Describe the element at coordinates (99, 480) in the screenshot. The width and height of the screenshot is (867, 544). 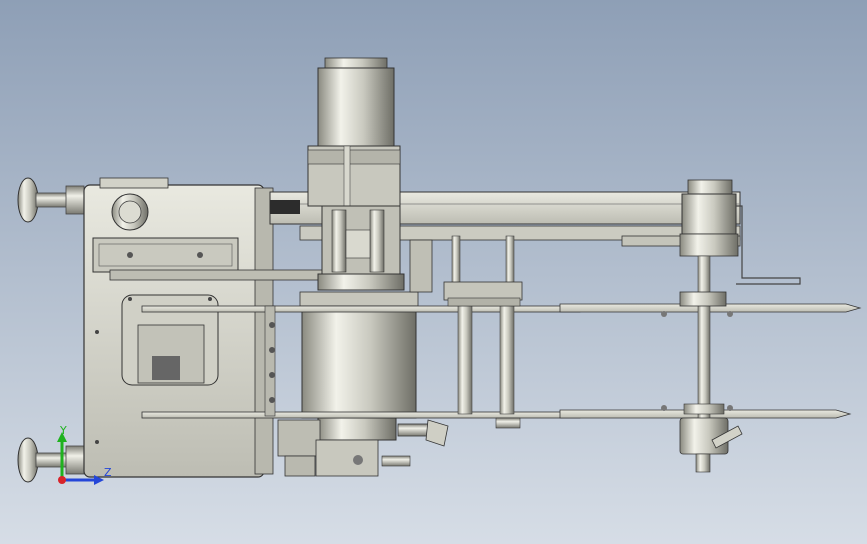
I see `triad-z-arrowhead` at that location.